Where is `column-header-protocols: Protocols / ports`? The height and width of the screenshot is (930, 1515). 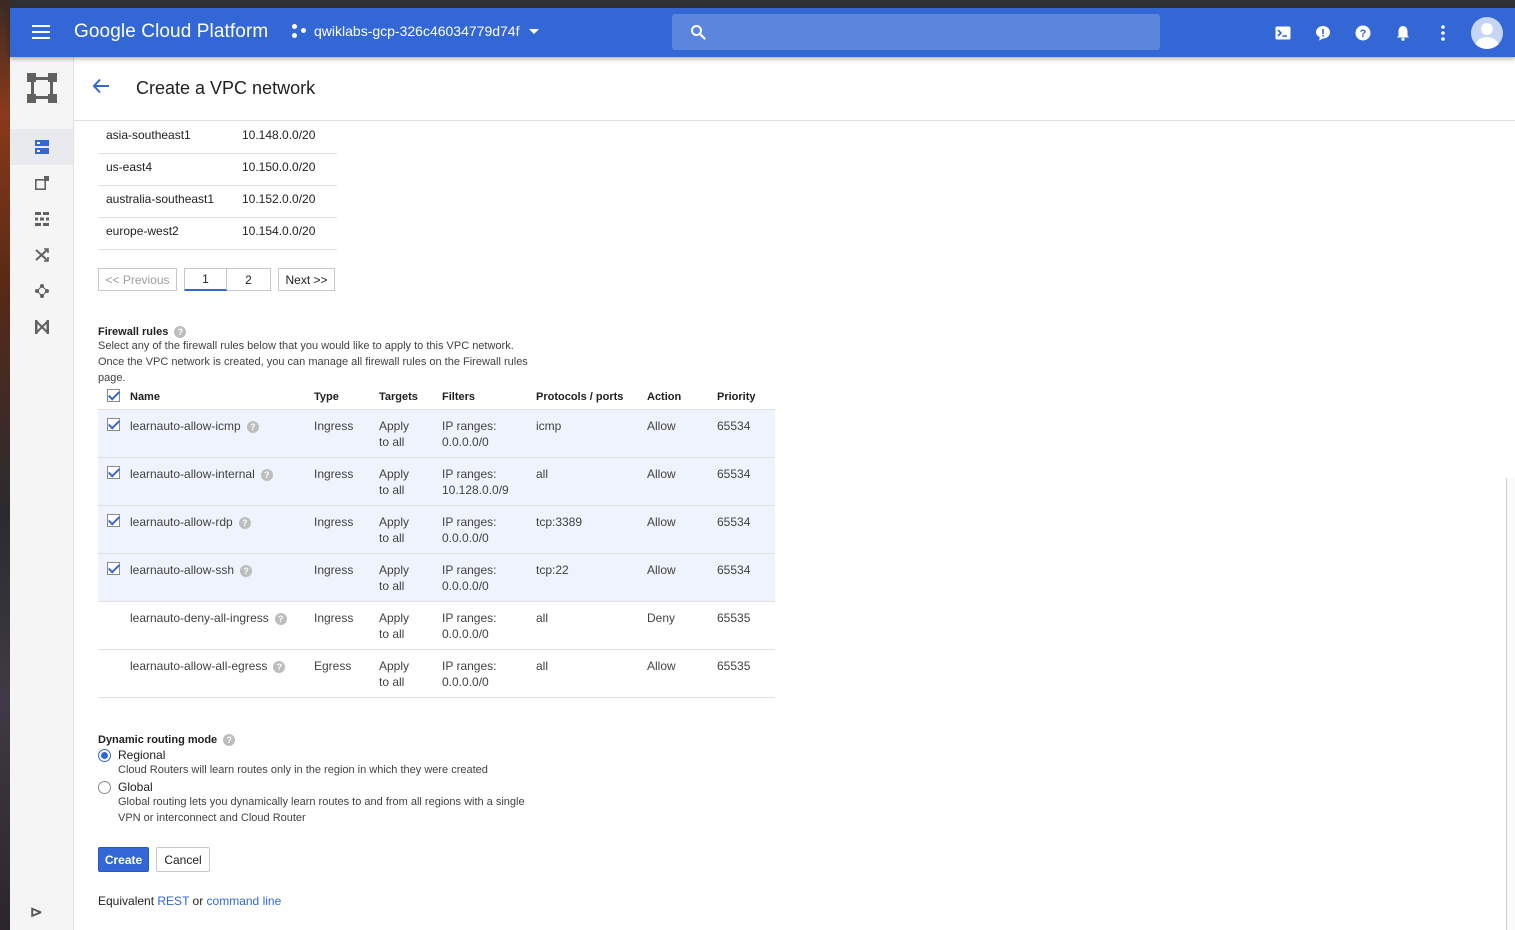
column-header-protocols: Protocols / ports is located at coordinates (579, 397).